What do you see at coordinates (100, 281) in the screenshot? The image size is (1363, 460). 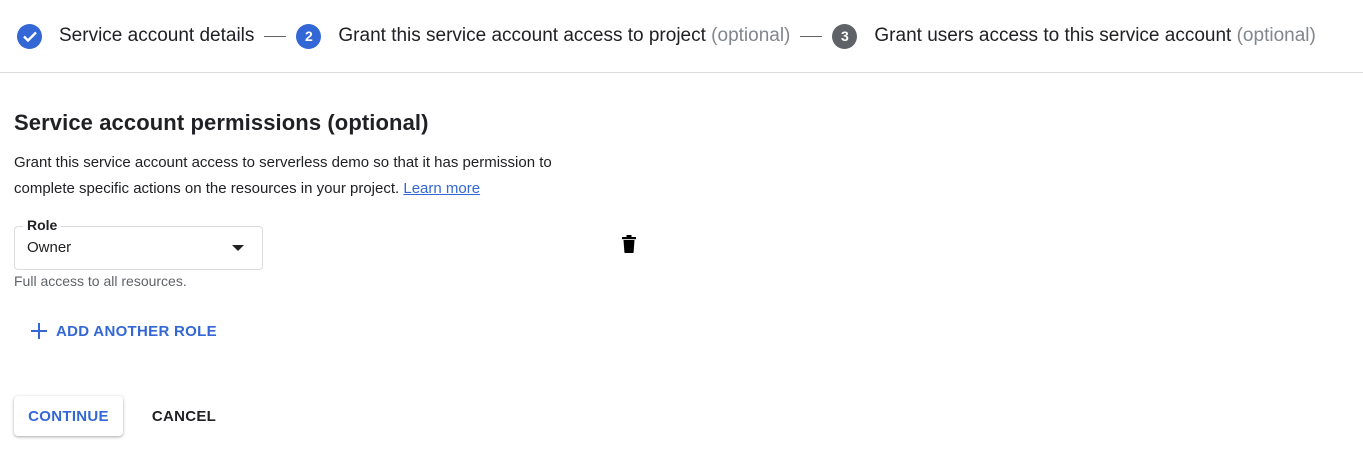 I see `role-hint: Full access to all resources.` at bounding box center [100, 281].